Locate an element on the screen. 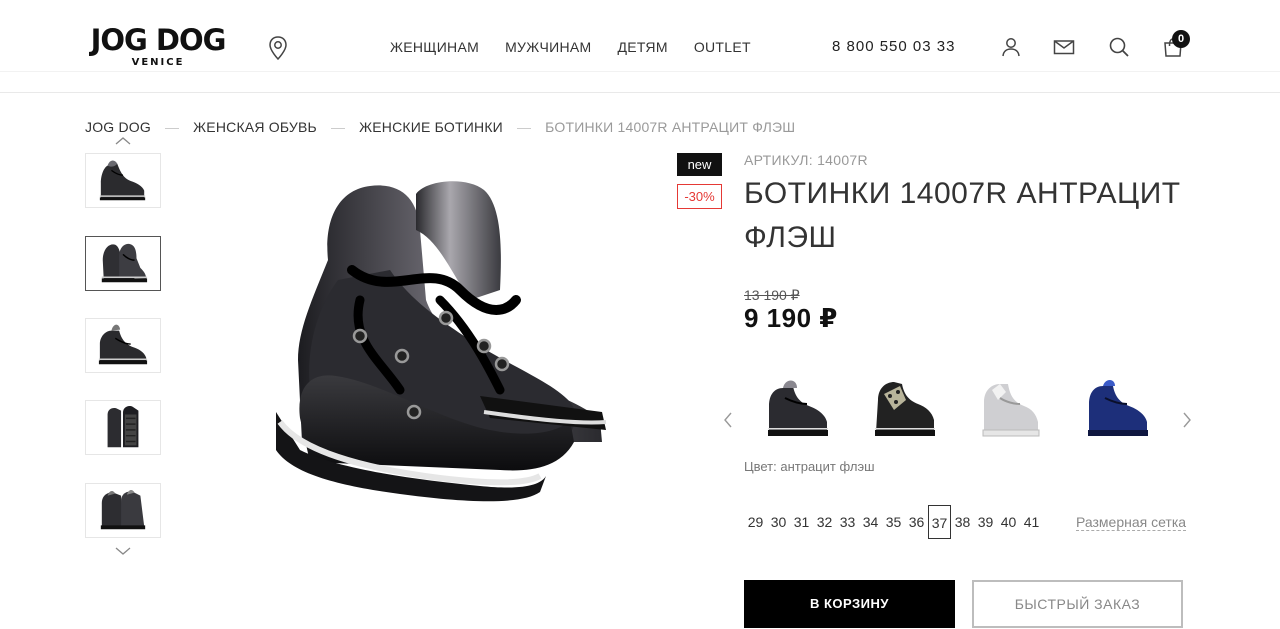 The image size is (1280, 629). nav-outlet: OUTLET is located at coordinates (722, 47).